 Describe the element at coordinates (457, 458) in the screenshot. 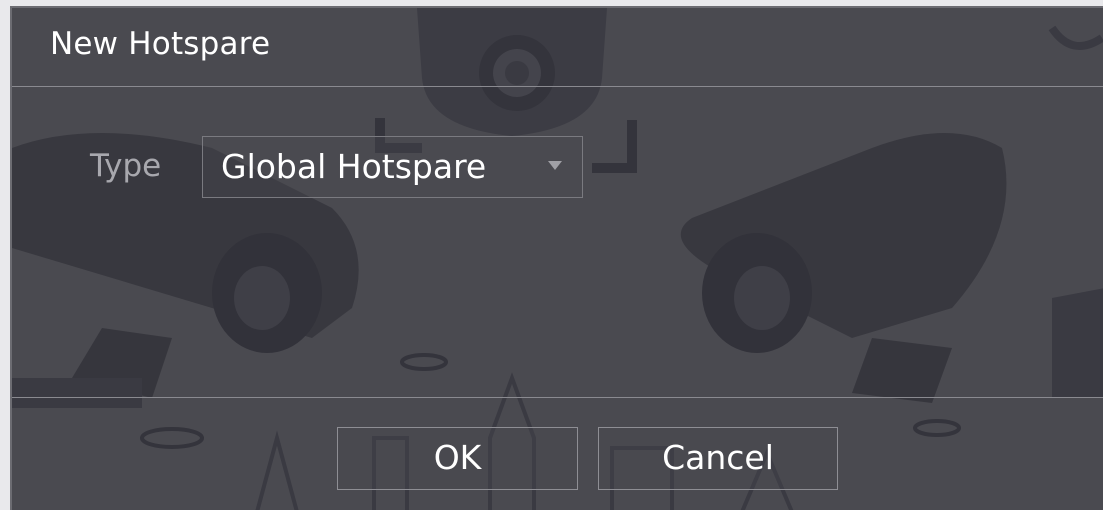

I see `ok-button: OK` at that location.